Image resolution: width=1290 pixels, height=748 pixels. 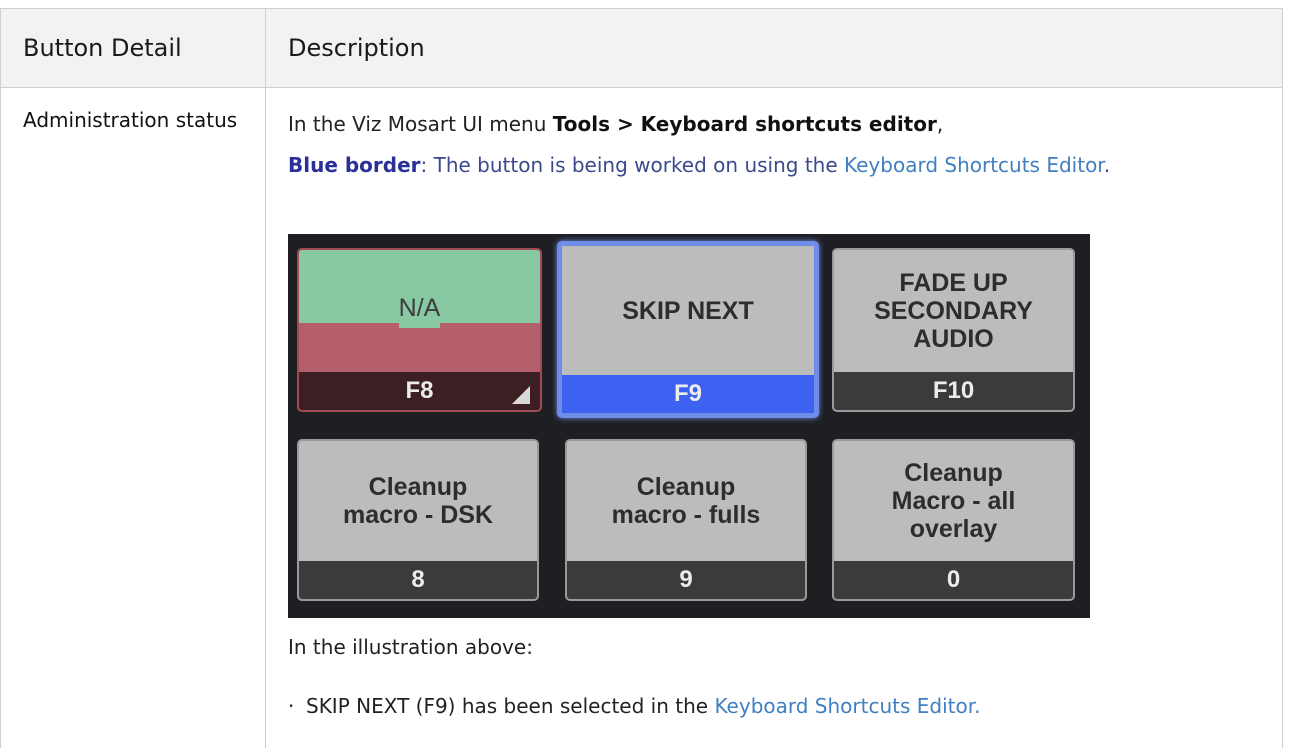 I want to click on button-f9: SKIP NEXT F9, so click(x=688, y=329).